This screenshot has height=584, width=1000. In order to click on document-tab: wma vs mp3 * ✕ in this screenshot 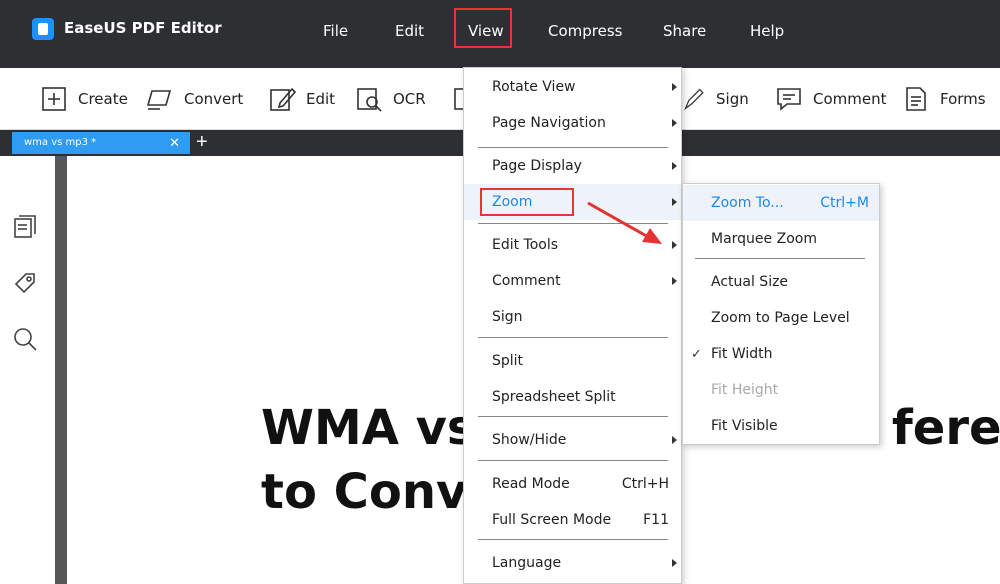, I will do `click(101, 143)`.